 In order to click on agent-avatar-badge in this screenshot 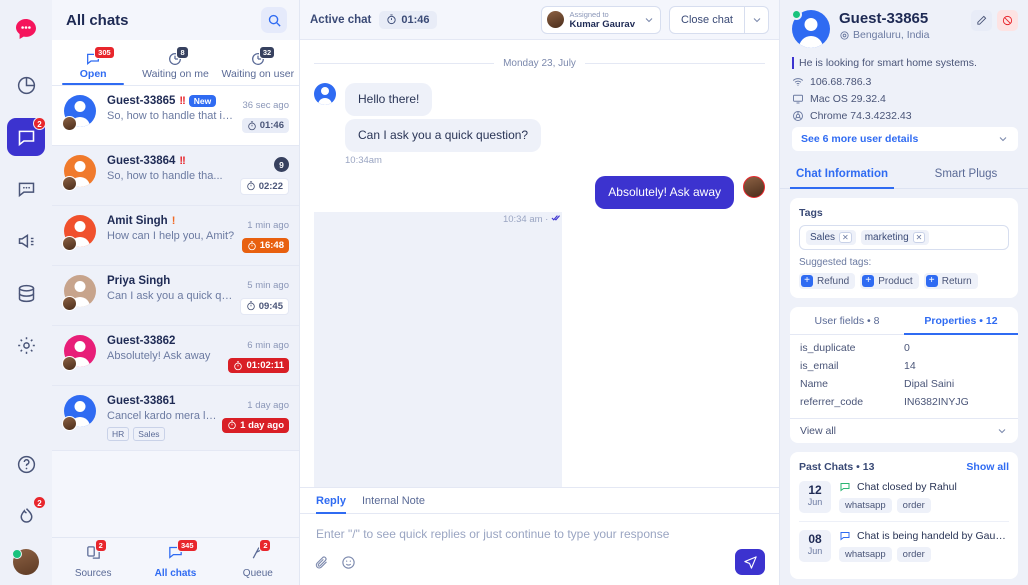, I will do `click(69, 243)`.